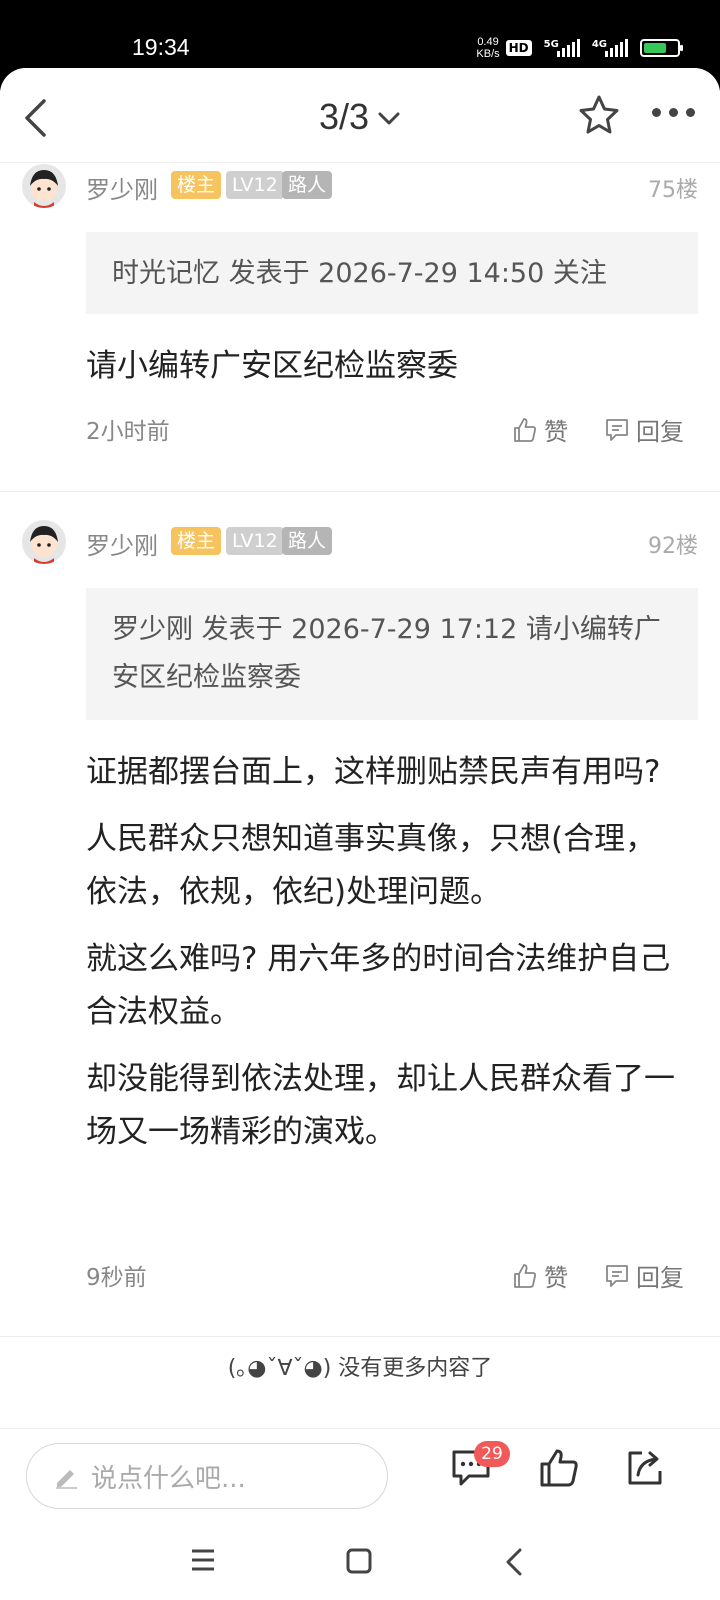  What do you see at coordinates (116, 1278) in the screenshot?
I see `timestamp: 9秒前` at bounding box center [116, 1278].